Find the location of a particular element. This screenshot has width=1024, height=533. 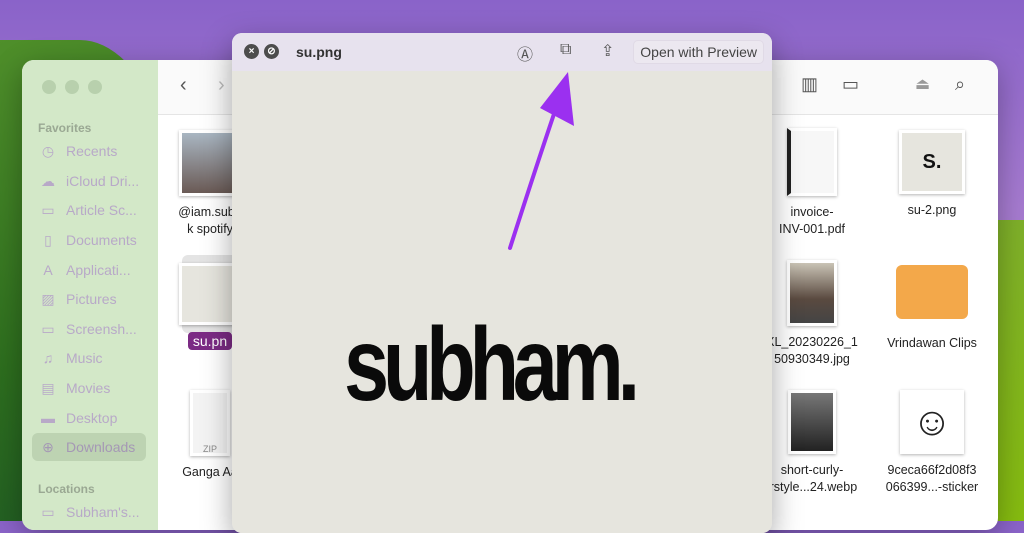

annotation-arrow is located at coordinates (541, 161).